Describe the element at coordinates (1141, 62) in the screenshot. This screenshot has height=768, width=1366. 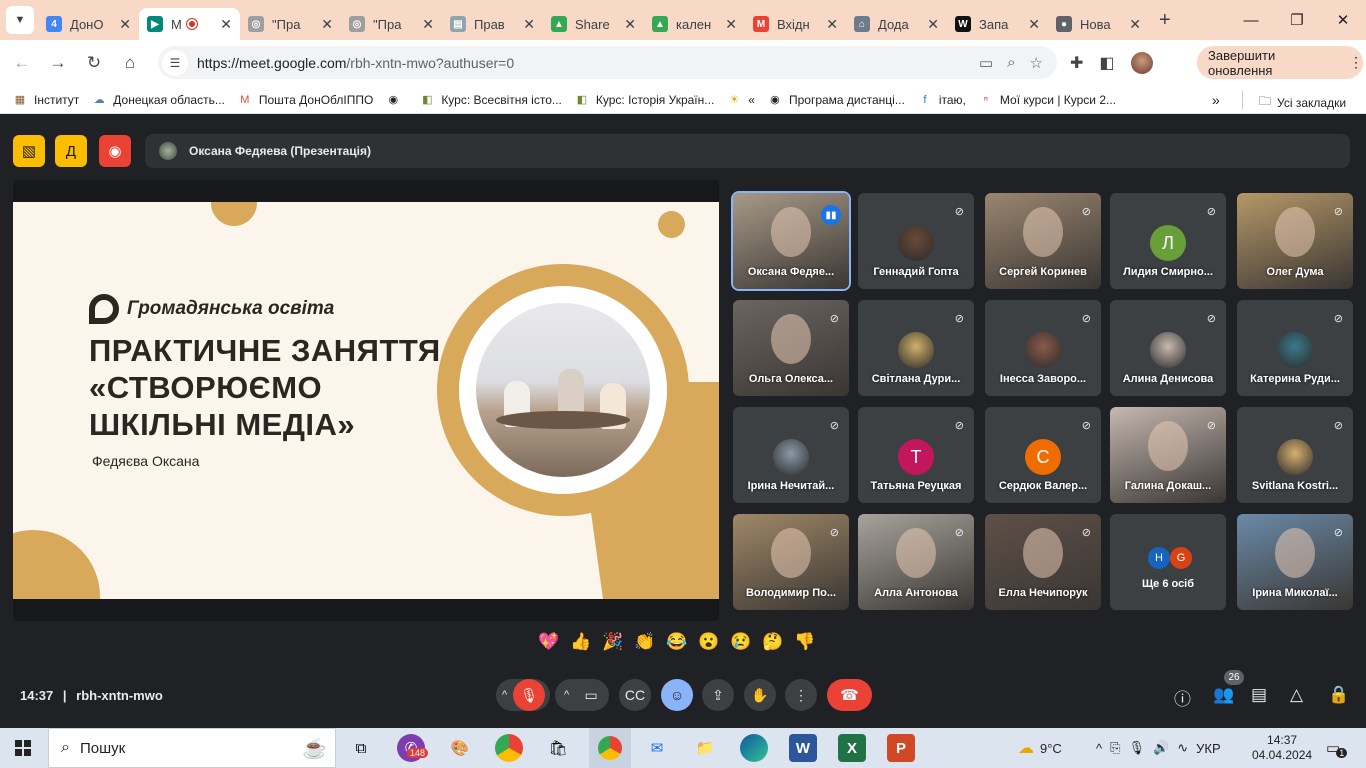
I see `profile-avatar` at that location.